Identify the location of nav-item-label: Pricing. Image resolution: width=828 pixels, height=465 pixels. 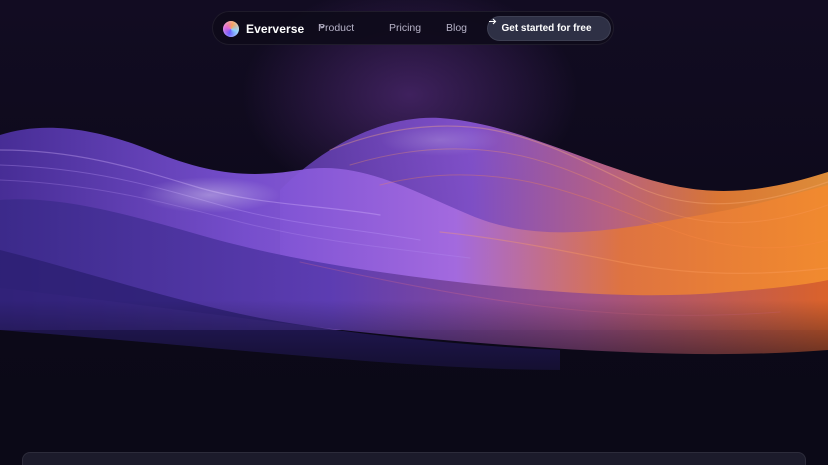
(405, 28).